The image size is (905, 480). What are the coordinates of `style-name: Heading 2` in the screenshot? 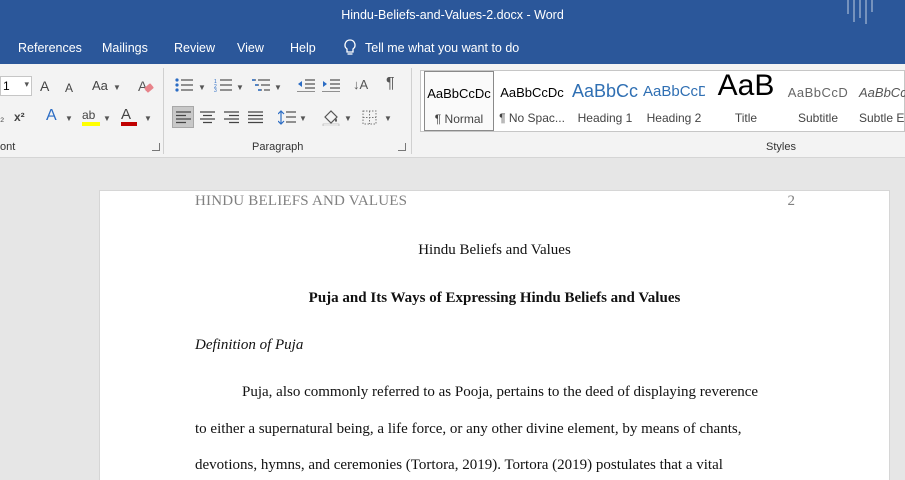 It's located at (674, 118).